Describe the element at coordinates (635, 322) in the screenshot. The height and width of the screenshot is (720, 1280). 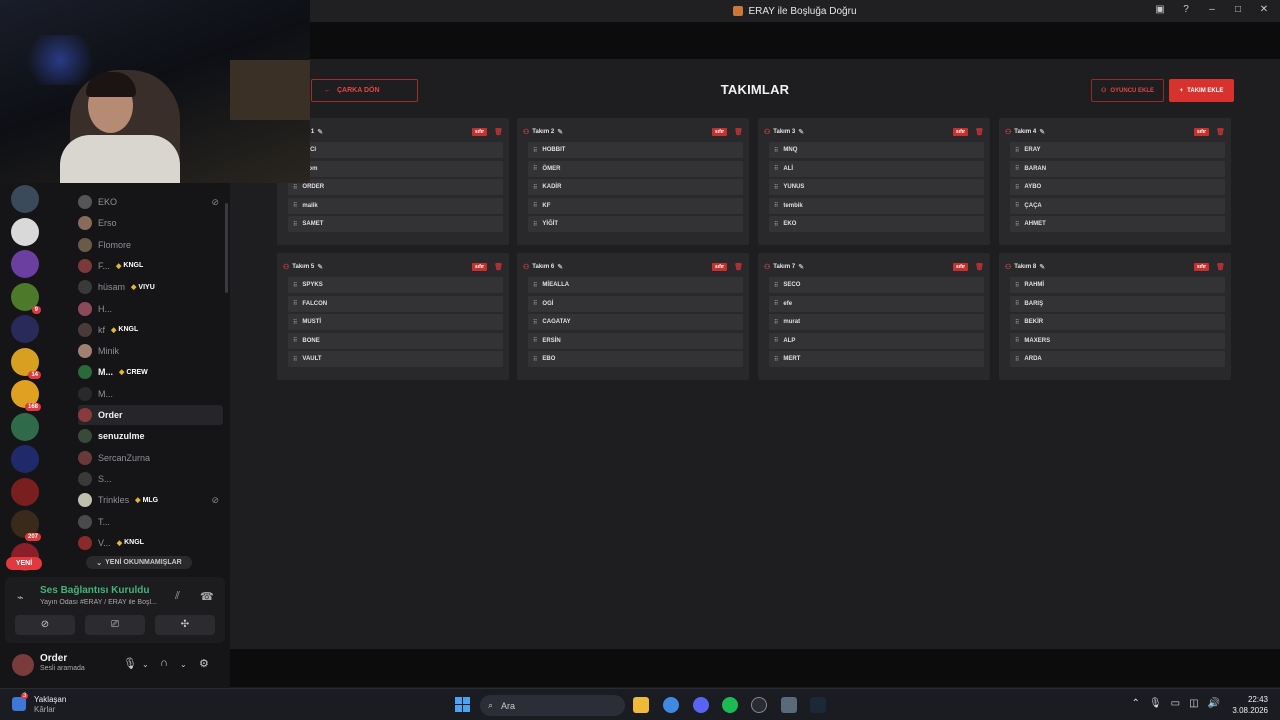
I see `player-row: ⠿ CAGATAY` at that location.